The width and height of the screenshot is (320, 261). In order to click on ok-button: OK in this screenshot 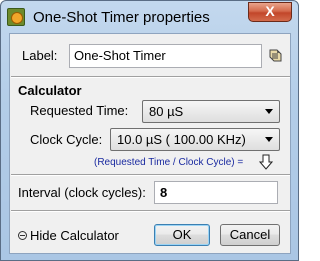, I will do `click(182, 235)`.